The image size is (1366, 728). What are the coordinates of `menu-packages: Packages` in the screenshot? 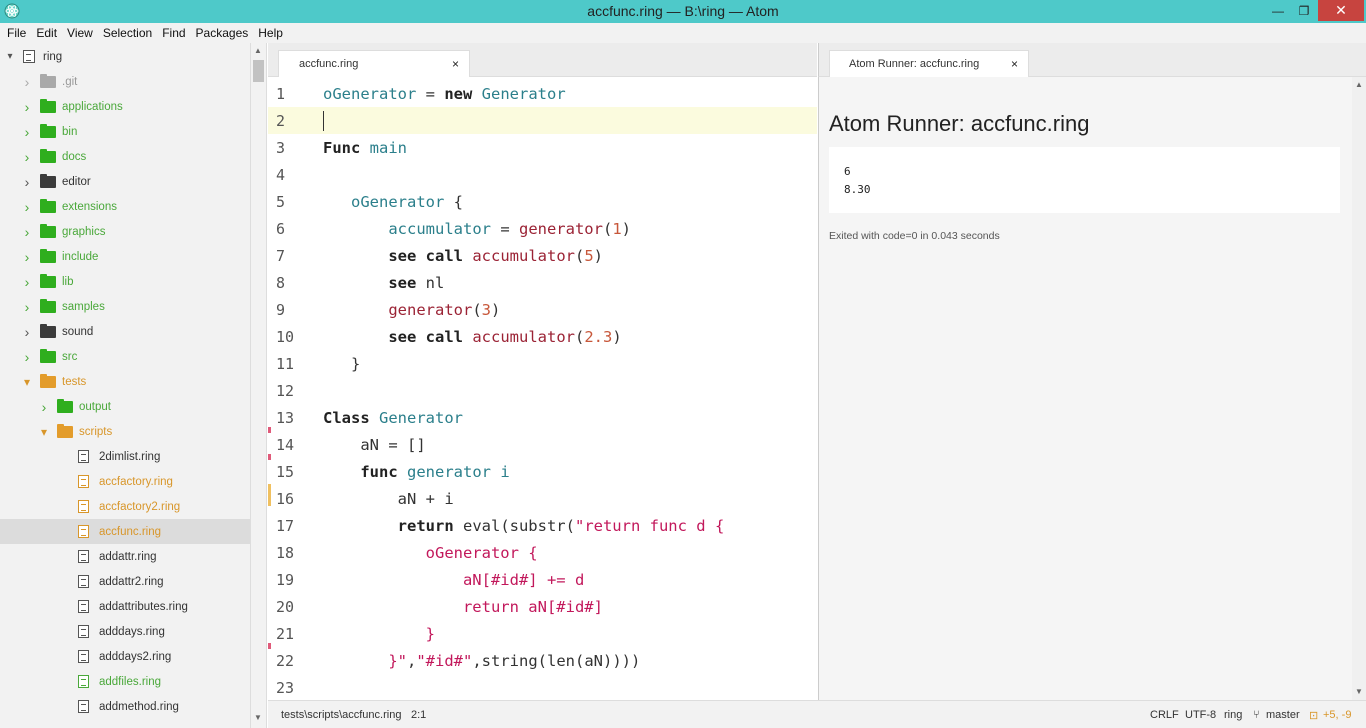 It's located at (222, 33).